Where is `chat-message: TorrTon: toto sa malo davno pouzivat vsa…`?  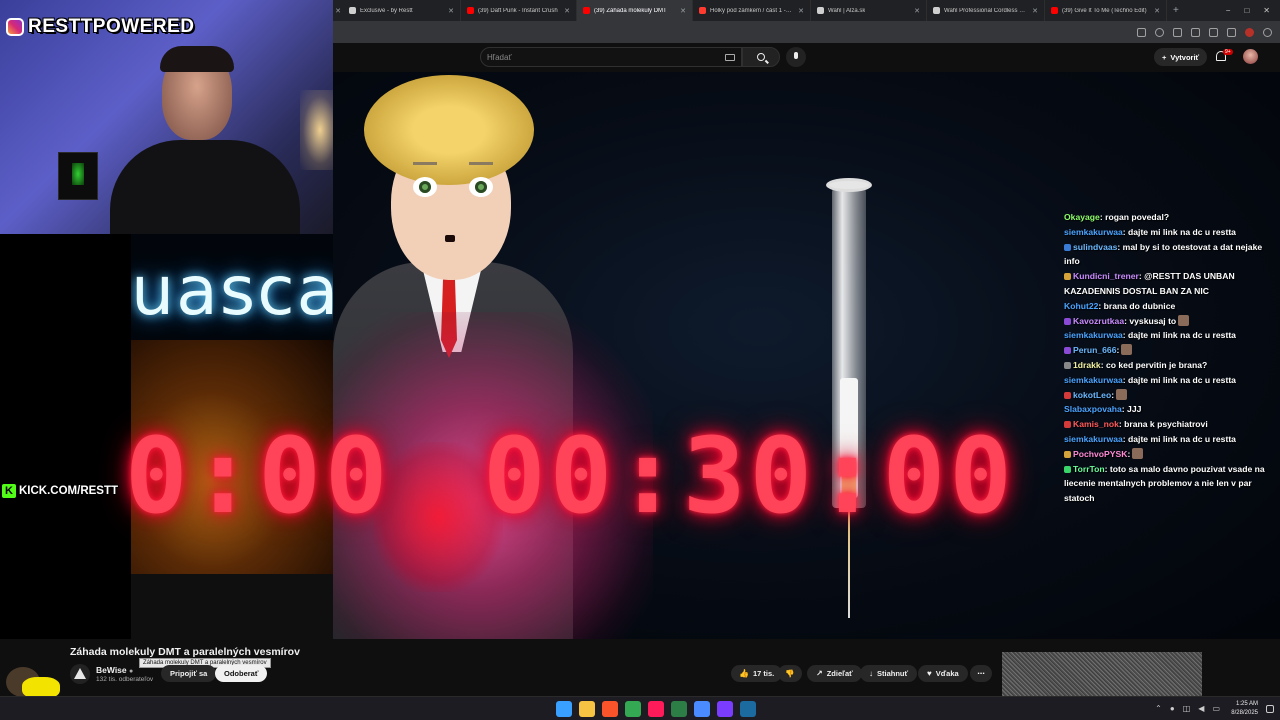 chat-message: TorrTon: toto sa malo davno pouzivat vsa… is located at coordinates (1164, 483).